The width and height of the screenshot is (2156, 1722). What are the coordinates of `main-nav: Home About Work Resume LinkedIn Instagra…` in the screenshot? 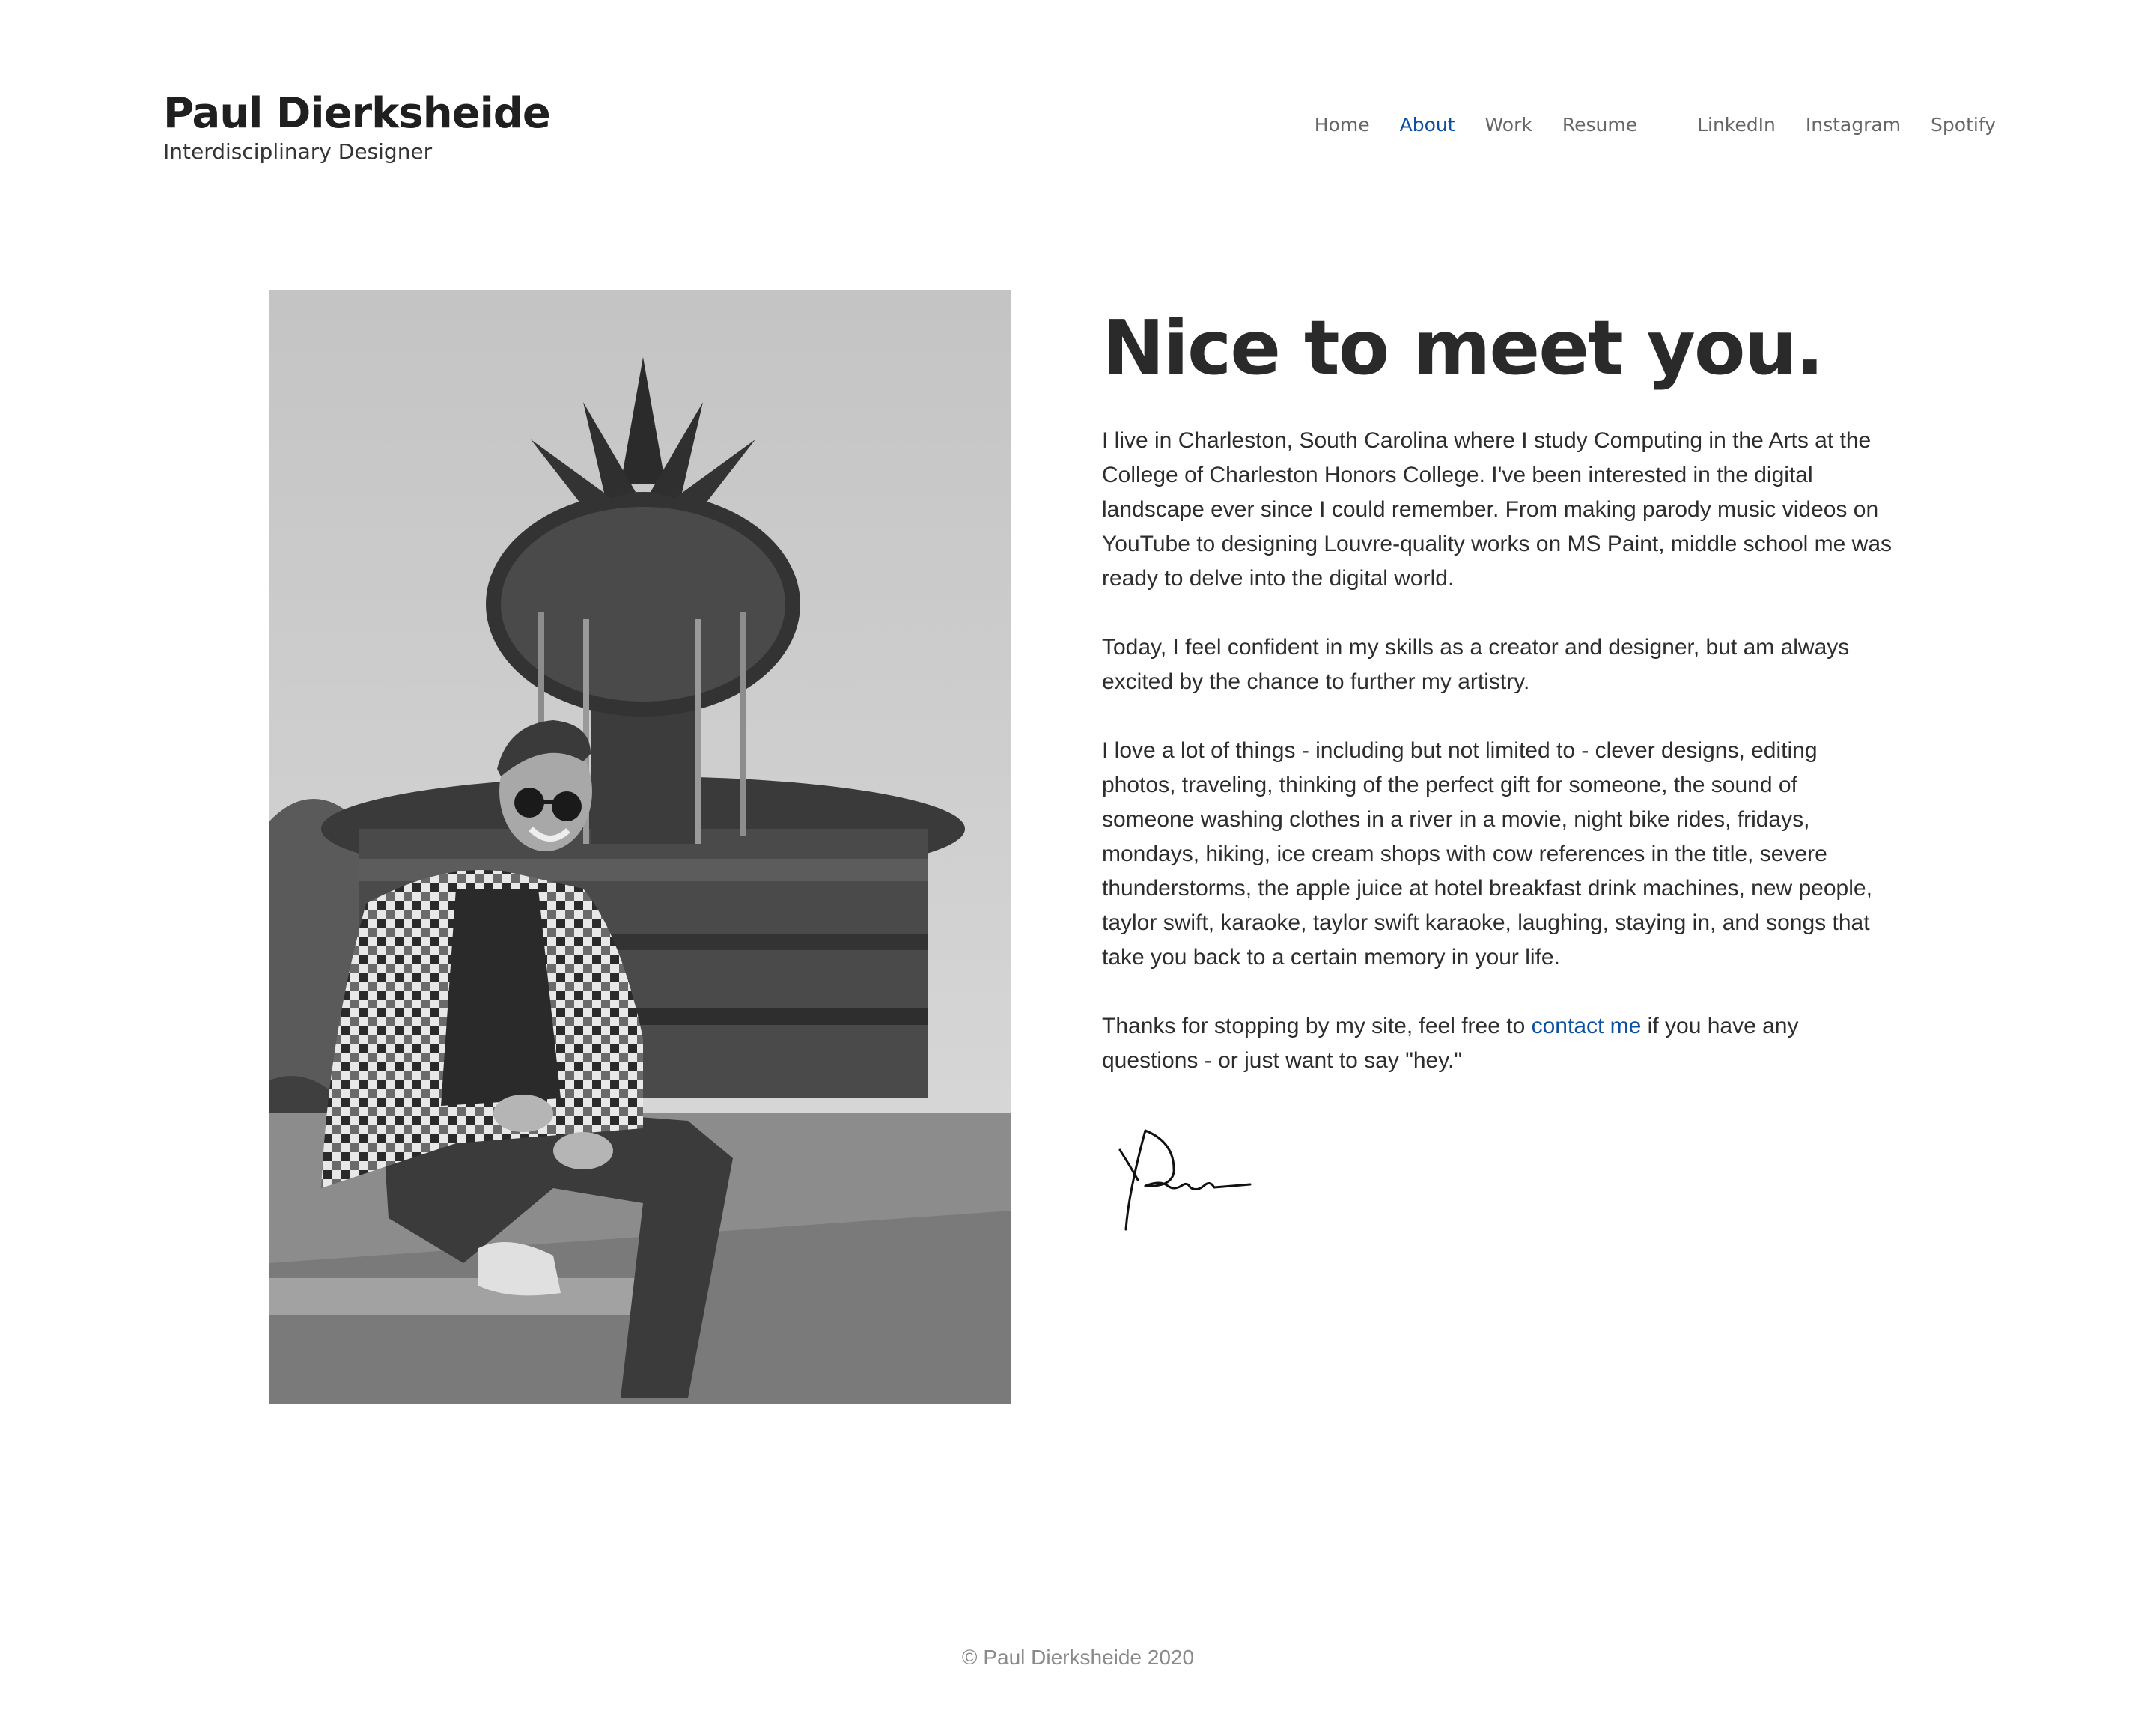 It's located at (1640, 125).